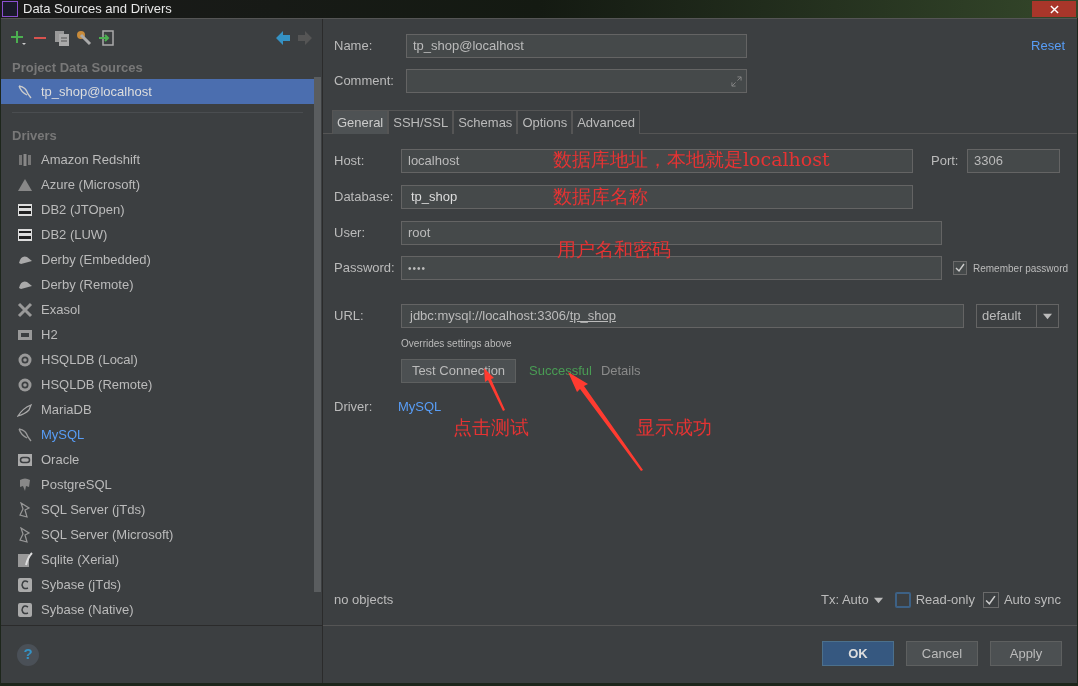  What do you see at coordinates (1032, 600) in the screenshot?
I see `checkbox-label: Auto sync` at bounding box center [1032, 600].